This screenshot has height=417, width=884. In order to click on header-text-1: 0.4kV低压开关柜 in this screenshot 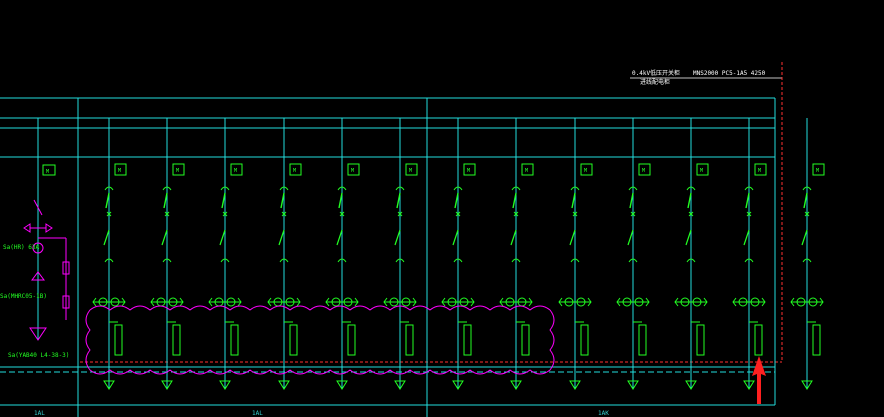, I will do `click(656, 73)`.